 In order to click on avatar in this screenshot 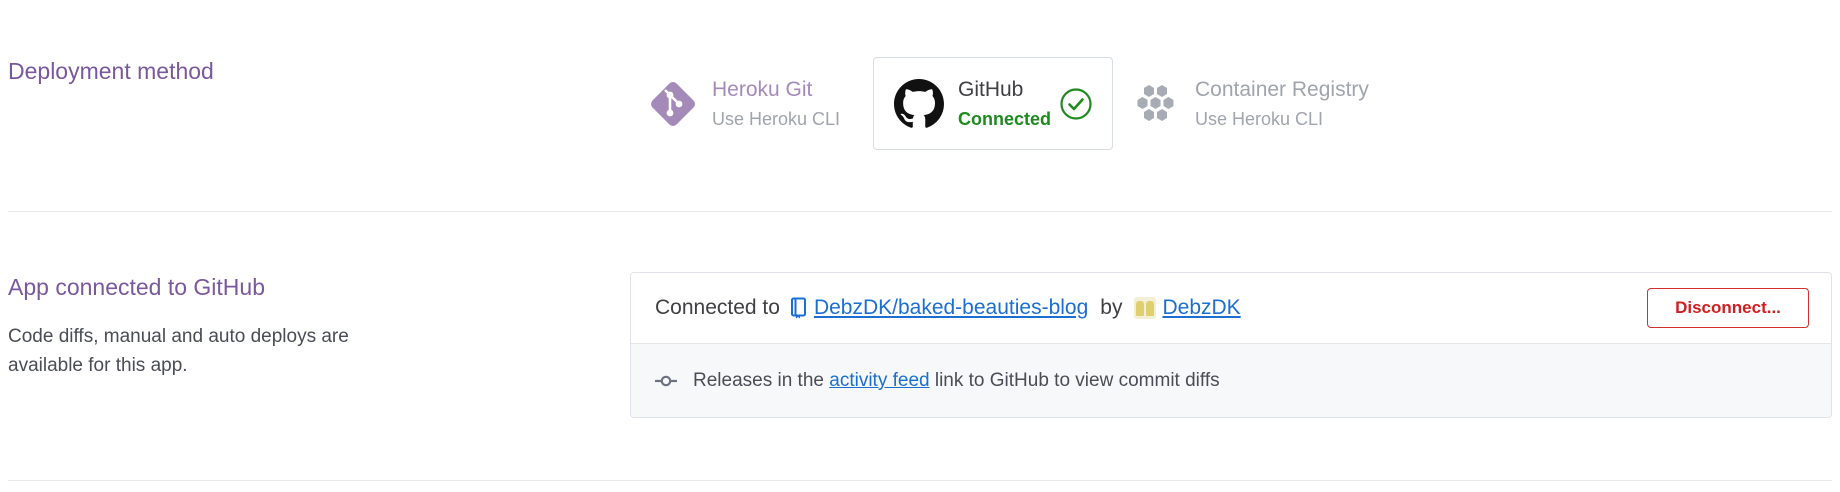, I will do `click(1145, 308)`.